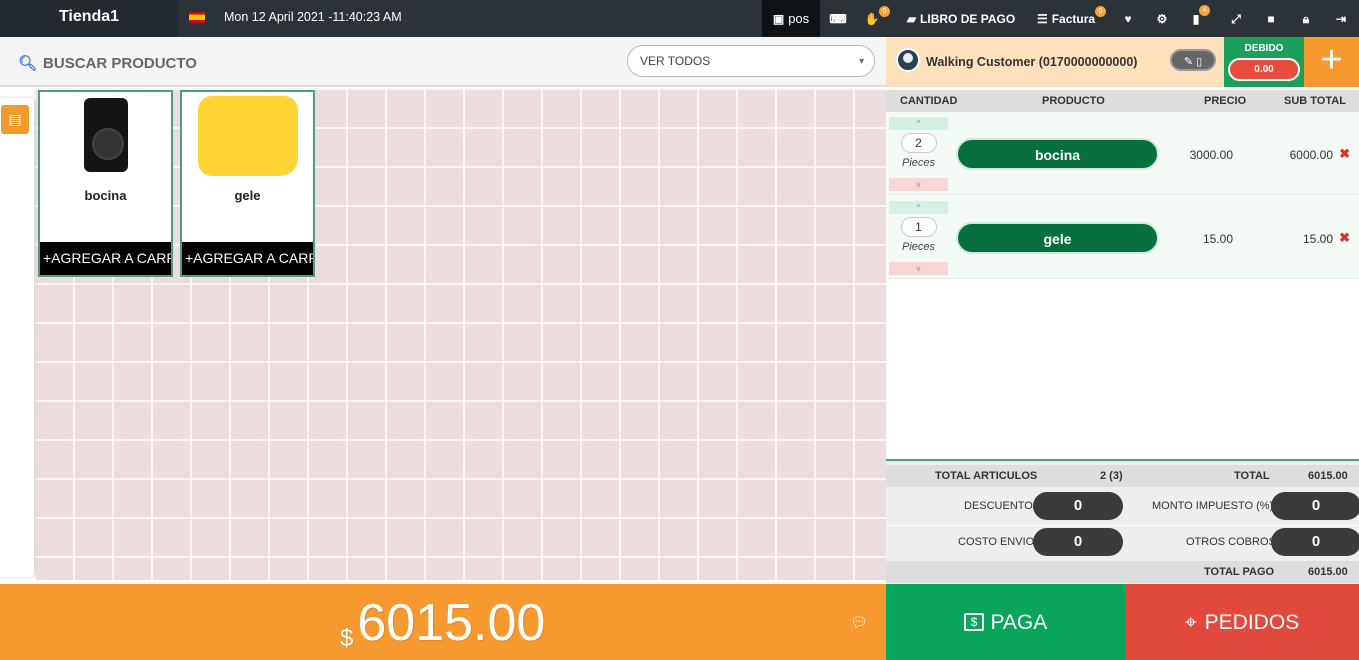  I want to click on phone-icon: ▯, so click(1199, 62).